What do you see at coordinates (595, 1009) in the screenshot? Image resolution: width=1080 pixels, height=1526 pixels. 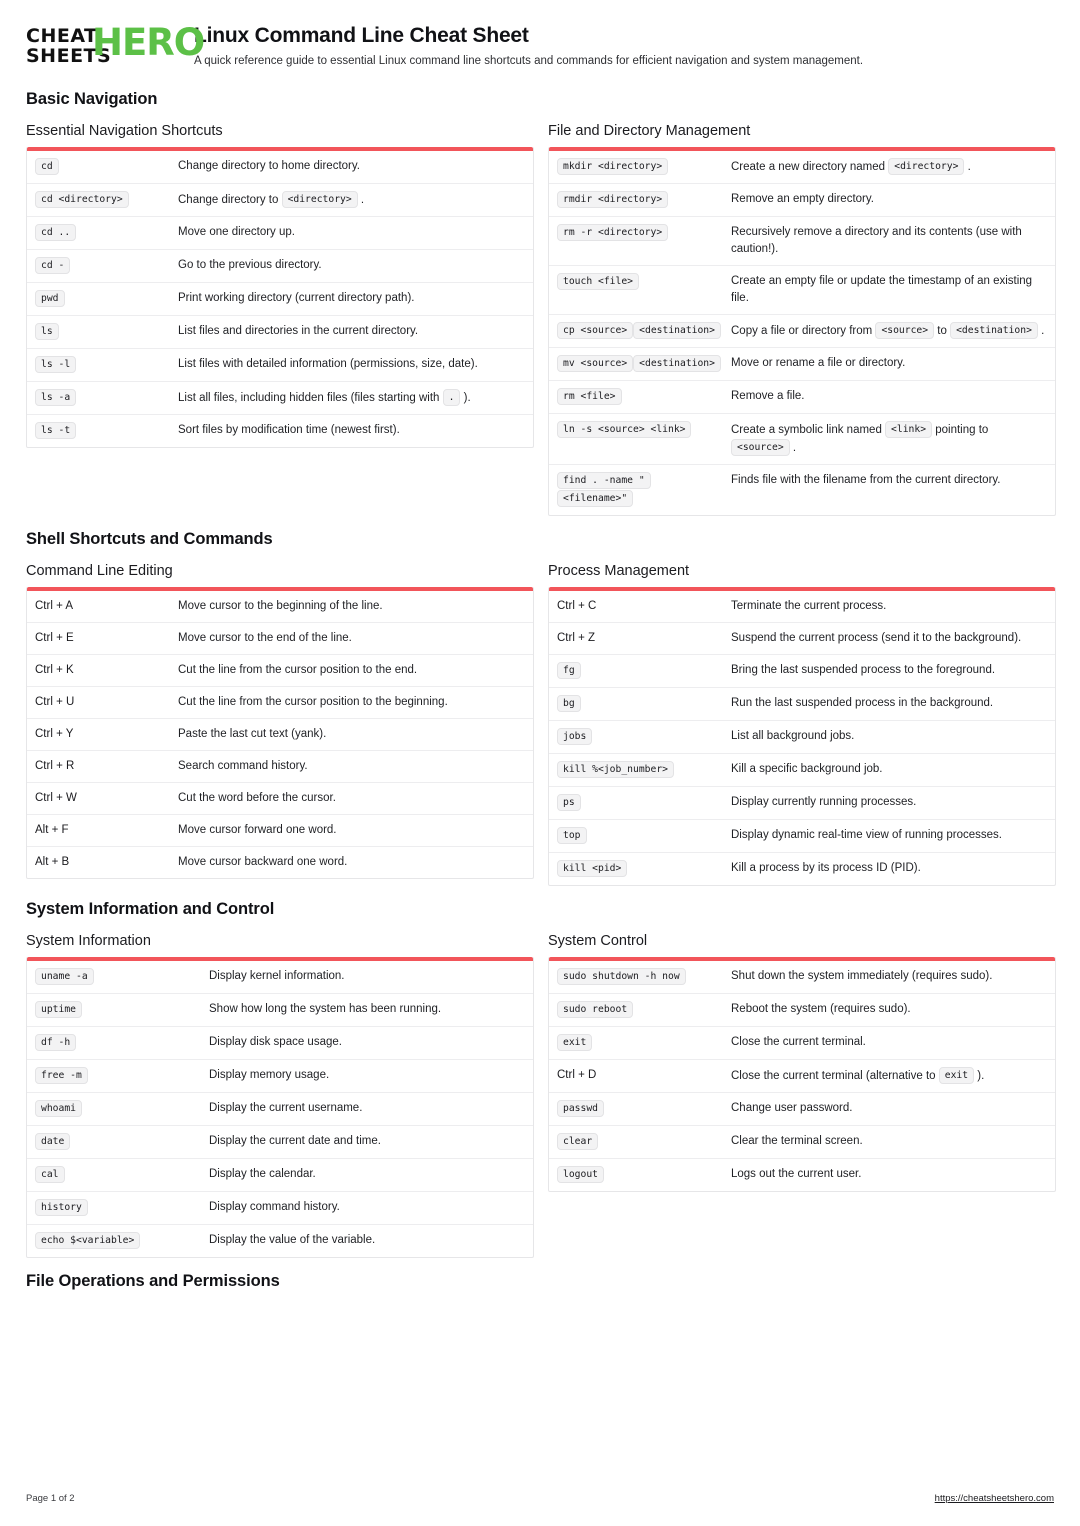 I see `code-token: sudo reboot` at bounding box center [595, 1009].